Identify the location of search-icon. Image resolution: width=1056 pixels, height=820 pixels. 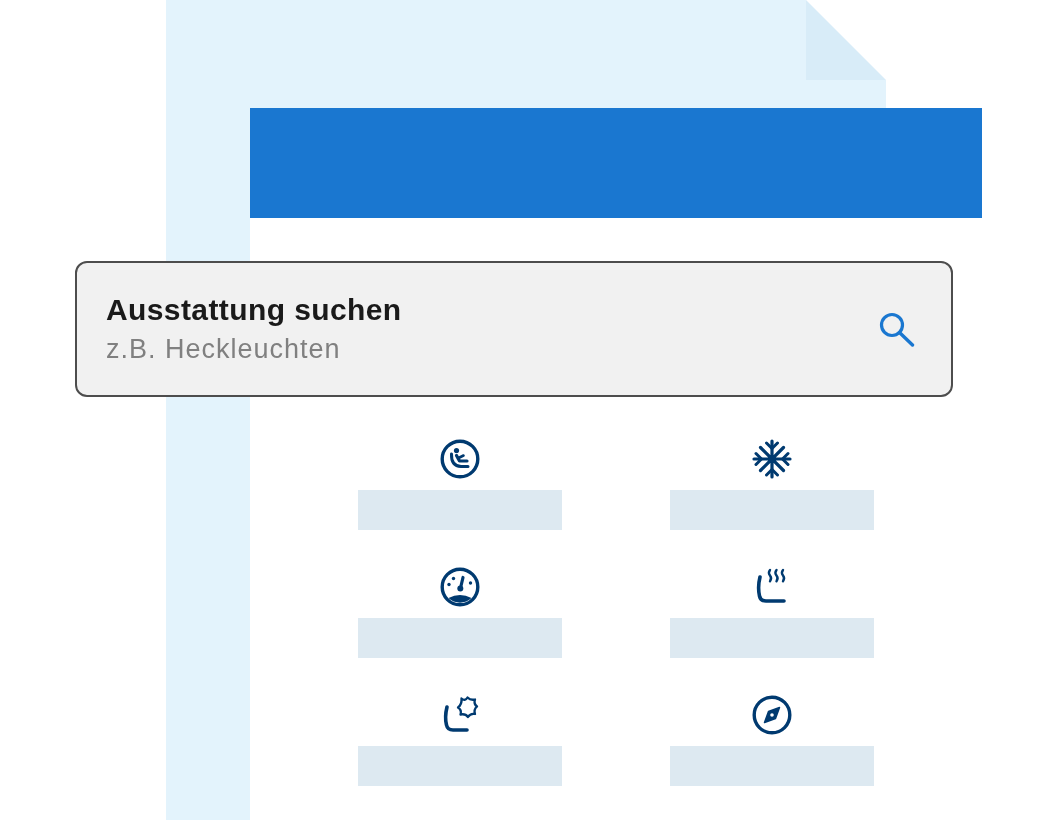
(897, 329).